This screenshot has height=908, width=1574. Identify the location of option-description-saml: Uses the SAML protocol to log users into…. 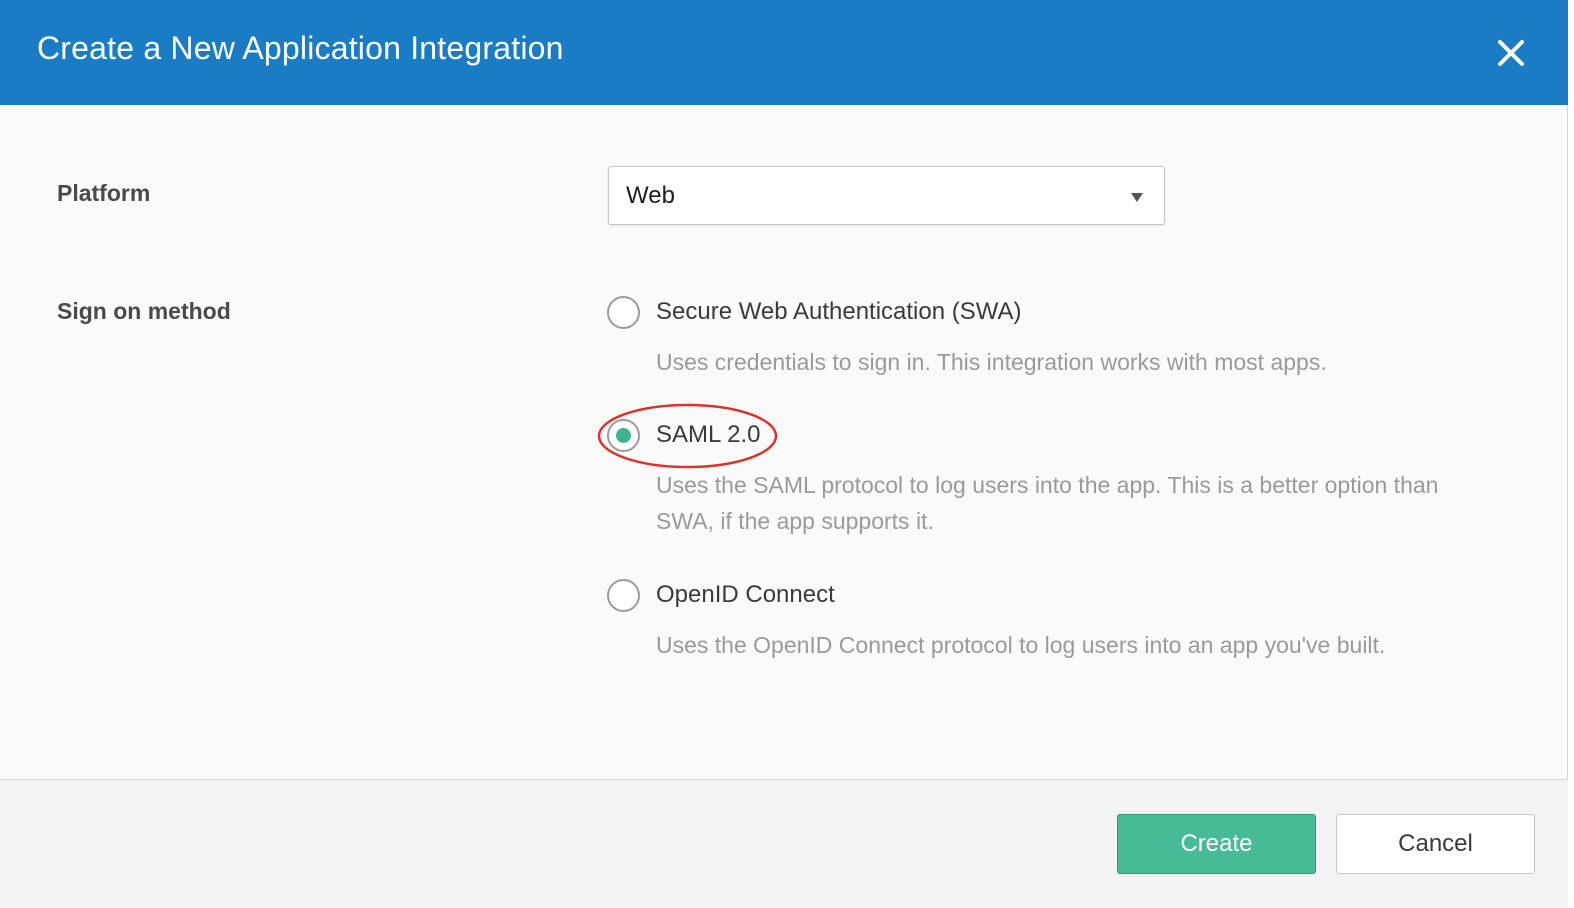
(1047, 503).